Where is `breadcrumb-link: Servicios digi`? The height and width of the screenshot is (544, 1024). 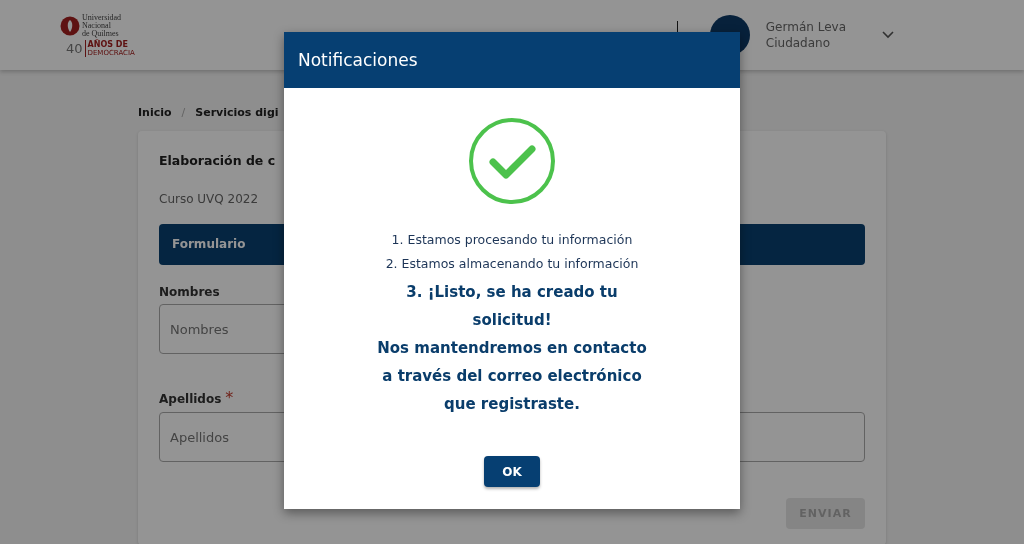 breadcrumb-link: Servicios digi is located at coordinates (237, 112).